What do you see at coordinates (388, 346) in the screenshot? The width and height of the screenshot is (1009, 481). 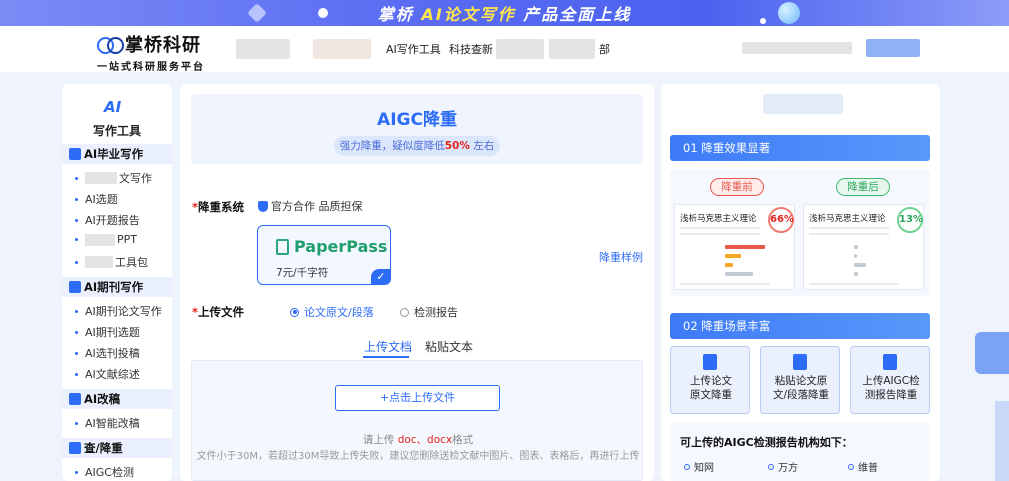 I see `tab-upload-doc: 上传文档` at bounding box center [388, 346].